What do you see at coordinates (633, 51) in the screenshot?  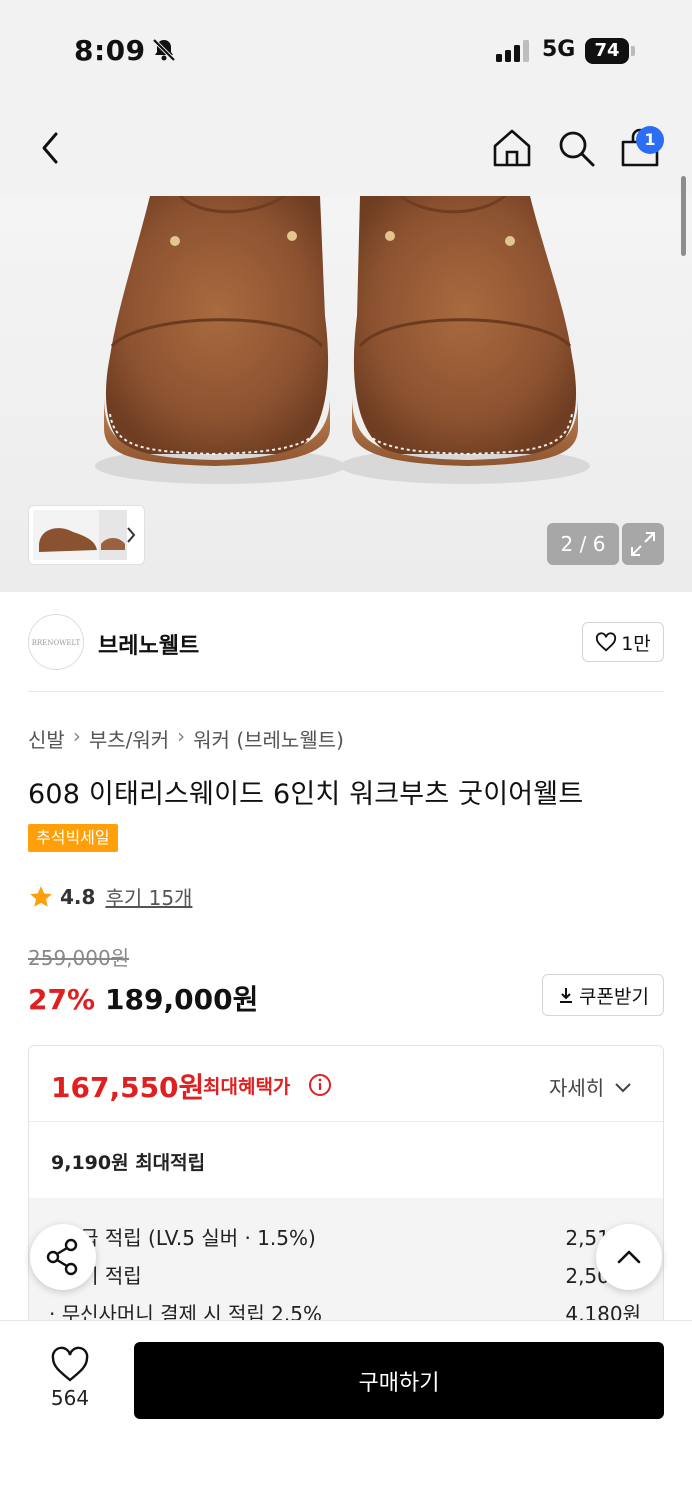 I see `battery-tip` at bounding box center [633, 51].